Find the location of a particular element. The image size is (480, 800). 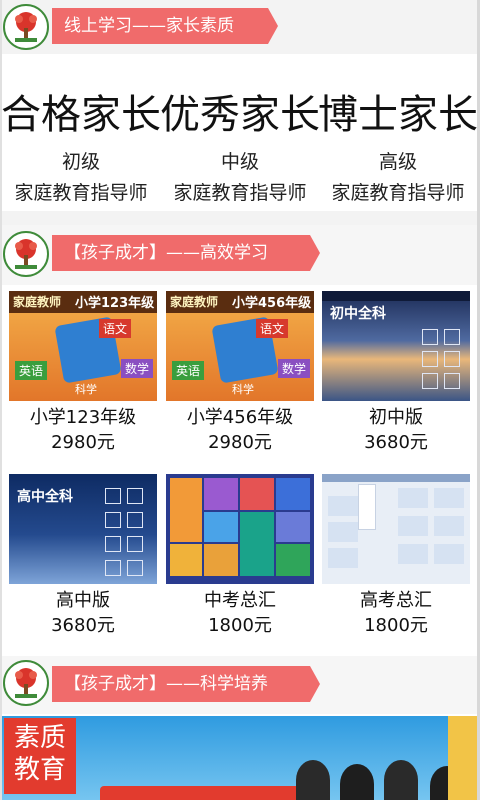

product-card-senior-high: 高中全科 高中版 3680元 is located at coordinates (83, 555).